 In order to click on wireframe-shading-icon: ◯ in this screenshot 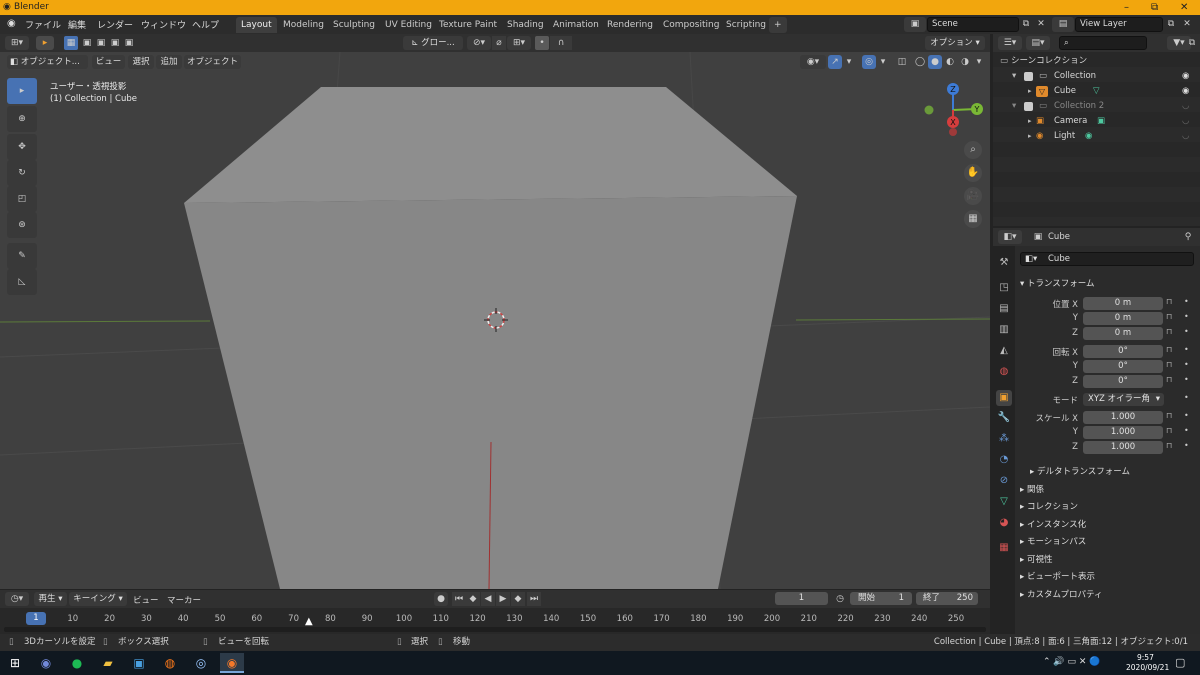, I will do `click(920, 62)`.